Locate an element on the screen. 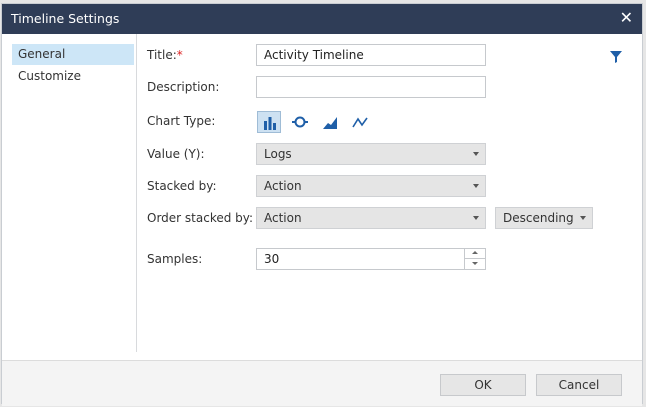 The height and width of the screenshot is (407, 646). required-mark: * is located at coordinates (179, 55).